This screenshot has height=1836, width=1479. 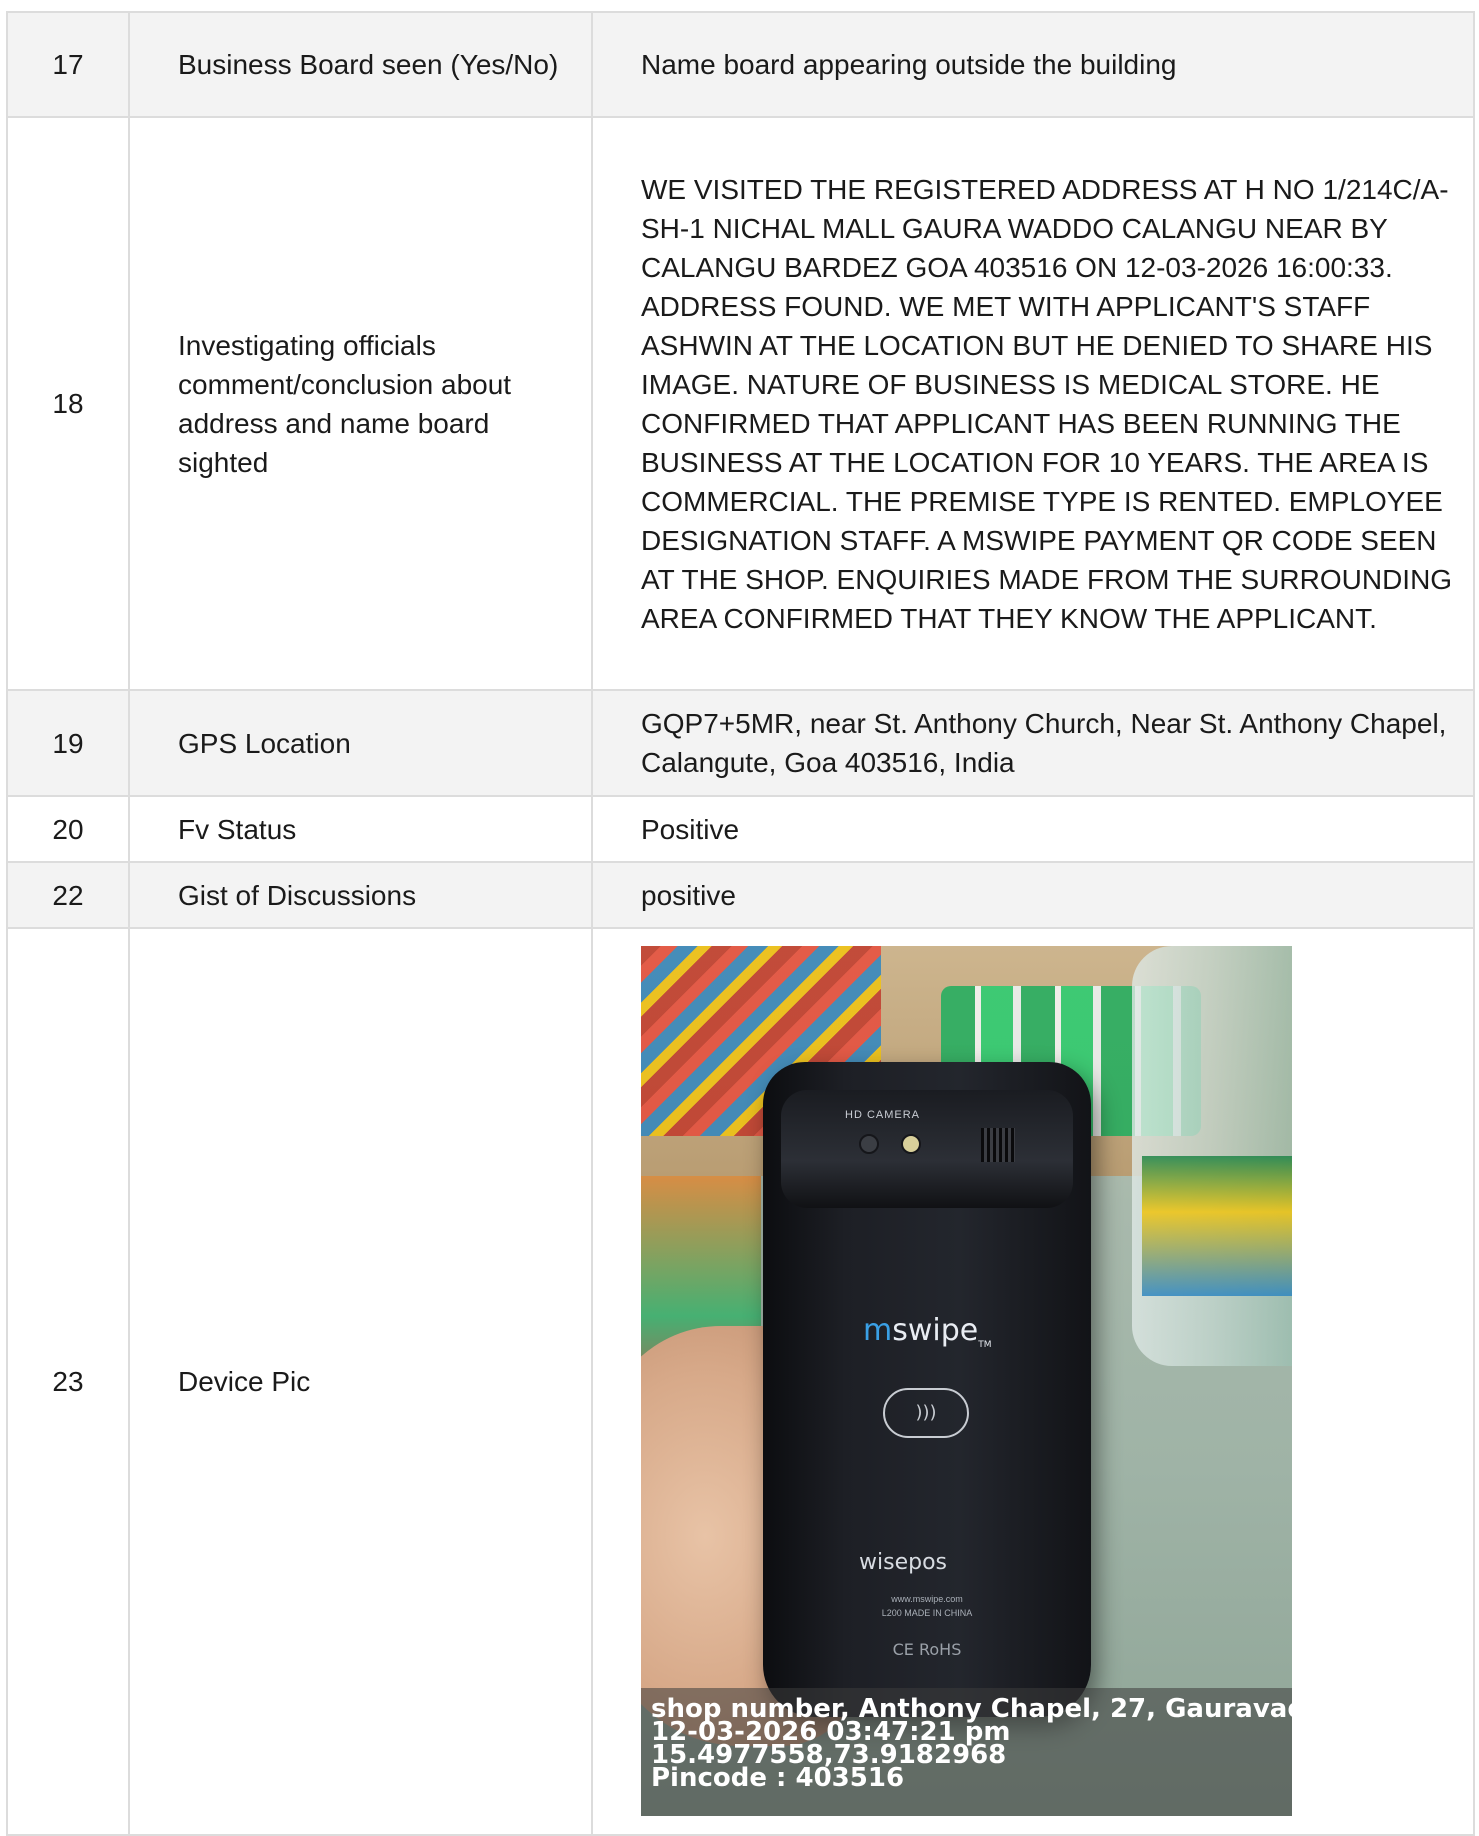 What do you see at coordinates (878, 1330) in the screenshot?
I see `brand-m: m` at bounding box center [878, 1330].